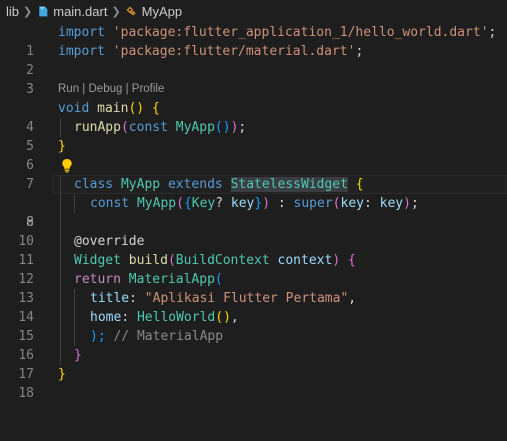  Describe the element at coordinates (289, 184) in the screenshot. I see `token-type-highlighted: StatelessWidget` at that location.